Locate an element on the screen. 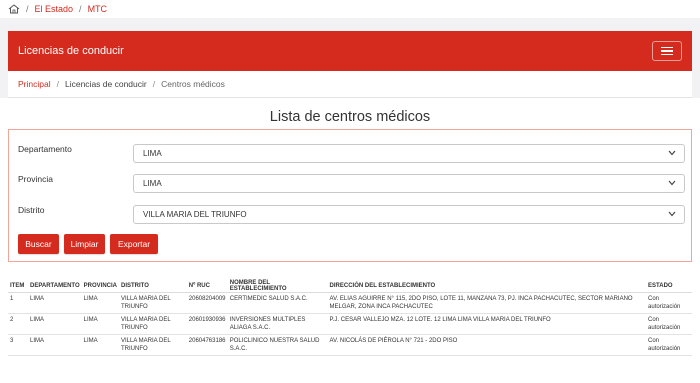  distrito-label: Distrito is located at coordinates (31, 210).